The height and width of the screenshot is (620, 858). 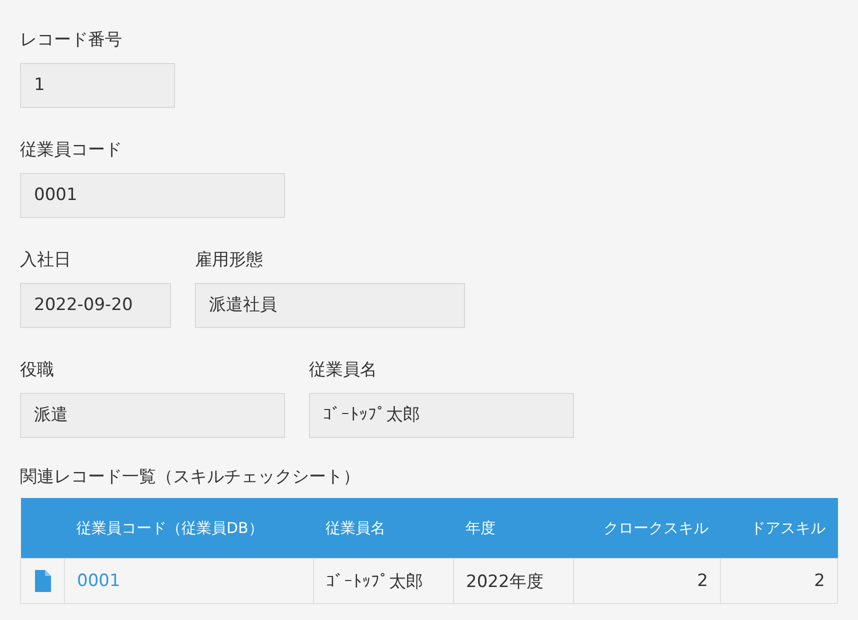 I want to click on field-label: 従業員コード, so click(x=71, y=150).